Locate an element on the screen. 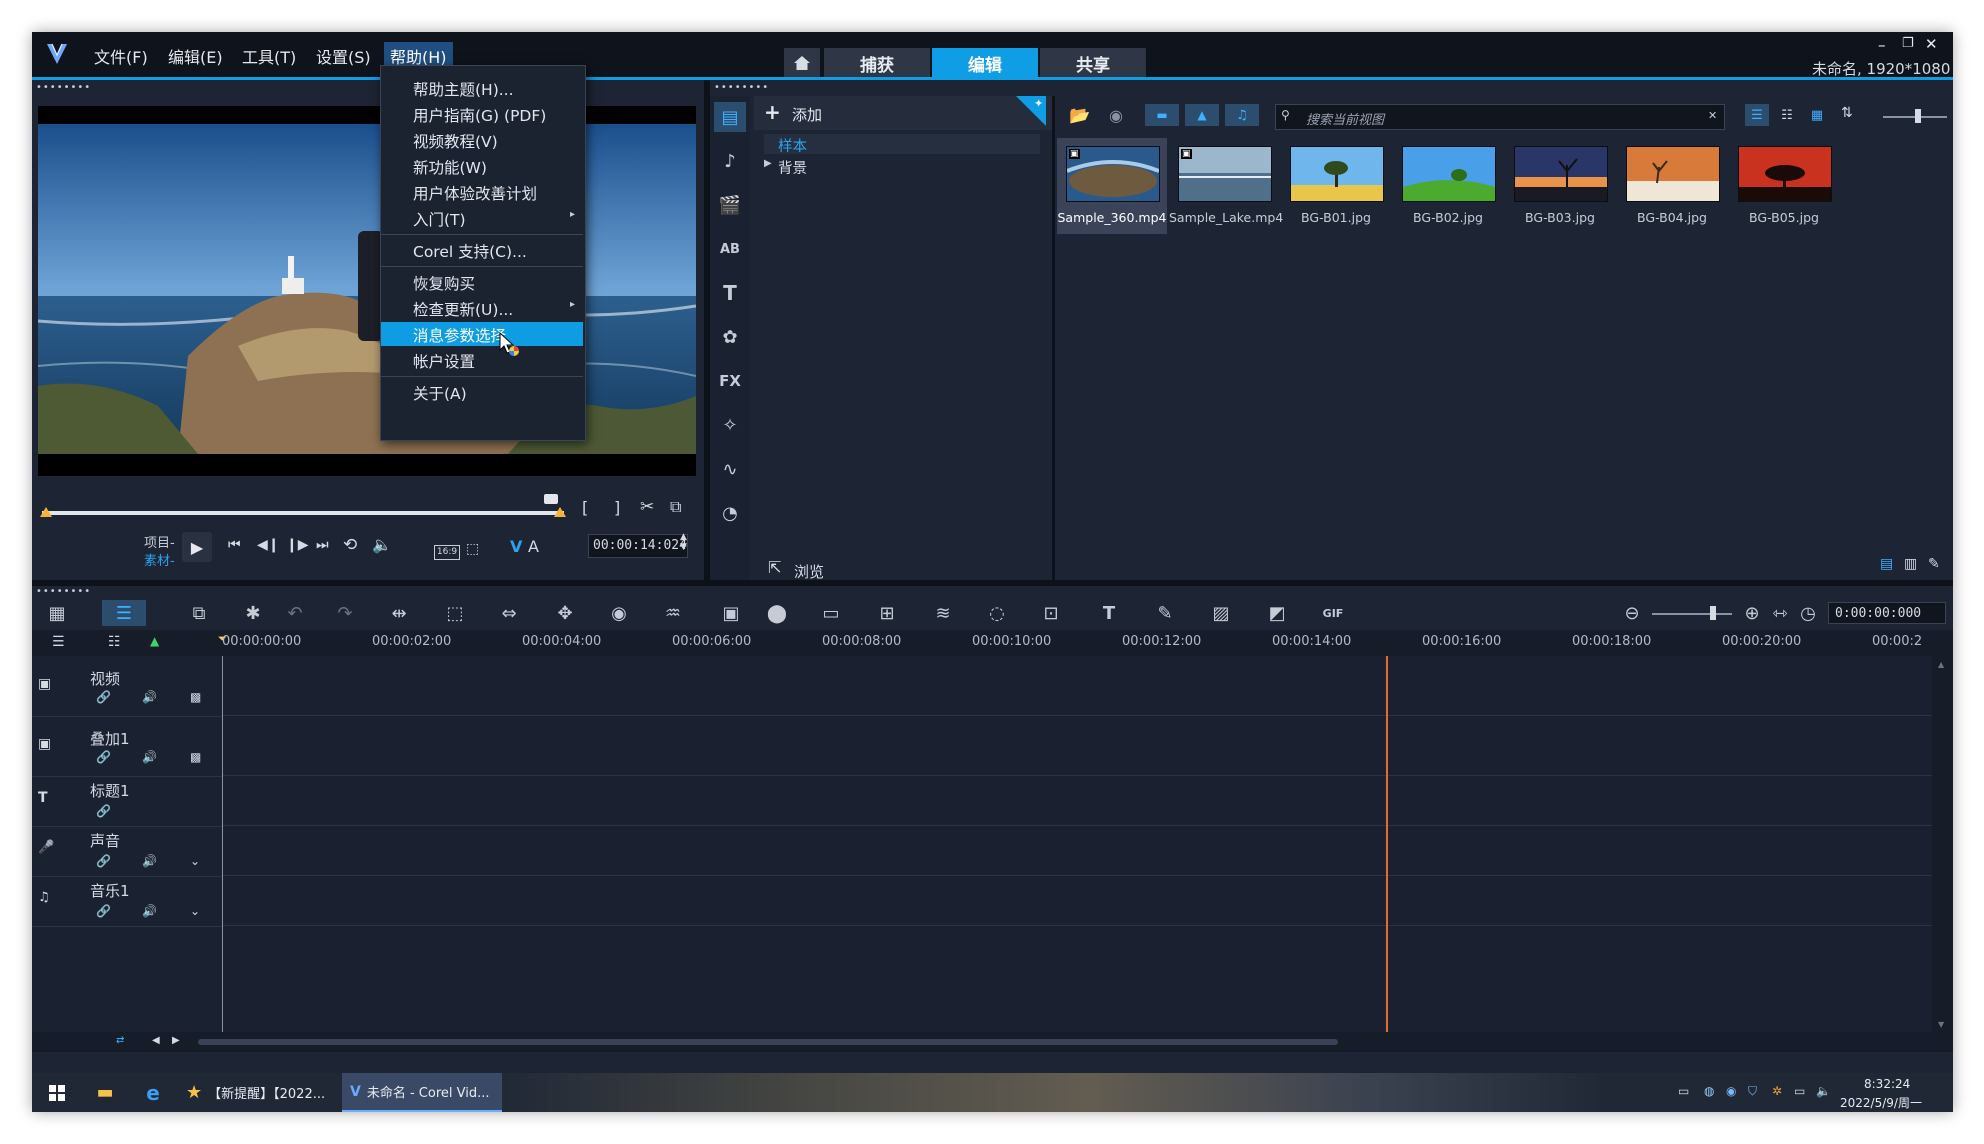 The image size is (1984, 1144). clear-search-icon: ✕ is located at coordinates (1712, 115).